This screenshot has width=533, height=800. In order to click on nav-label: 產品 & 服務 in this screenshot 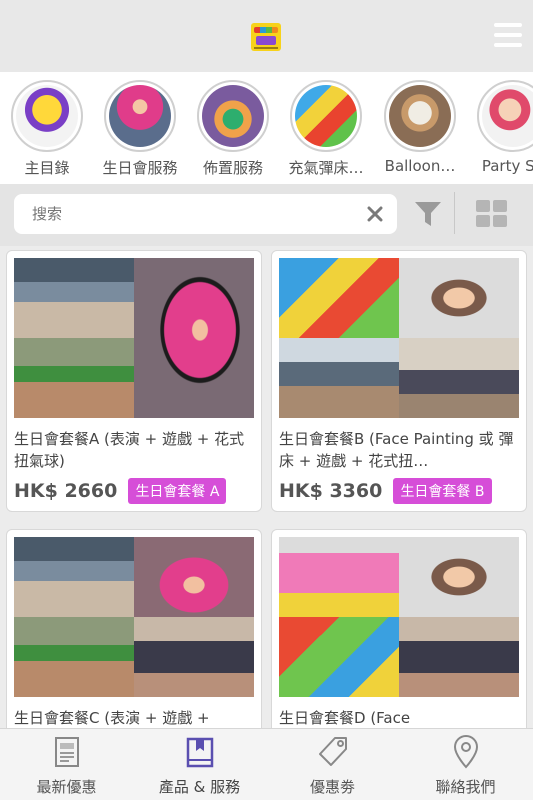, I will do `click(199, 787)`.